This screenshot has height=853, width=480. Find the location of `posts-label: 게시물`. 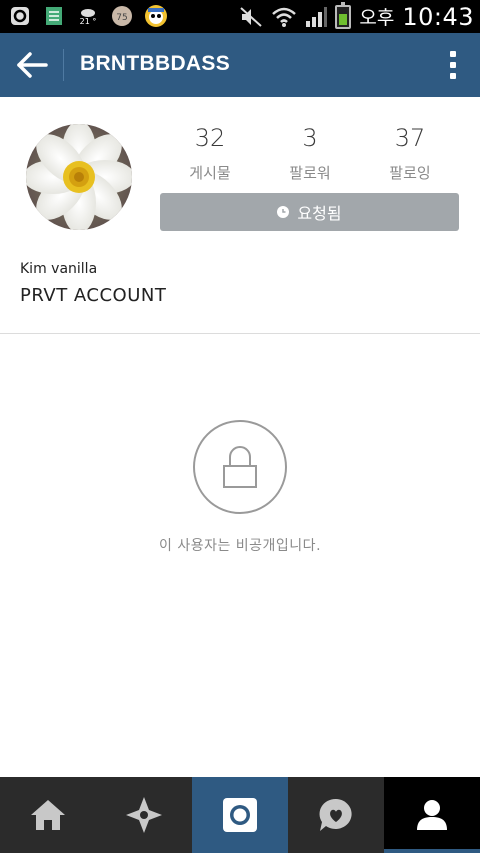

posts-label: 게시물 is located at coordinates (210, 173).